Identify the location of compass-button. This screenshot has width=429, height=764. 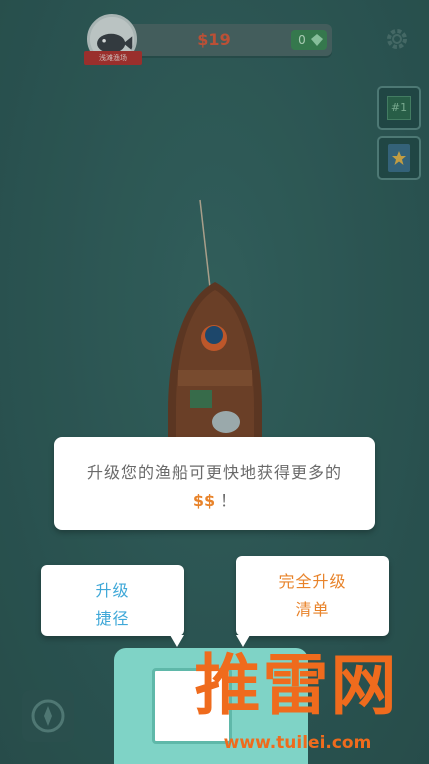
(48, 716).